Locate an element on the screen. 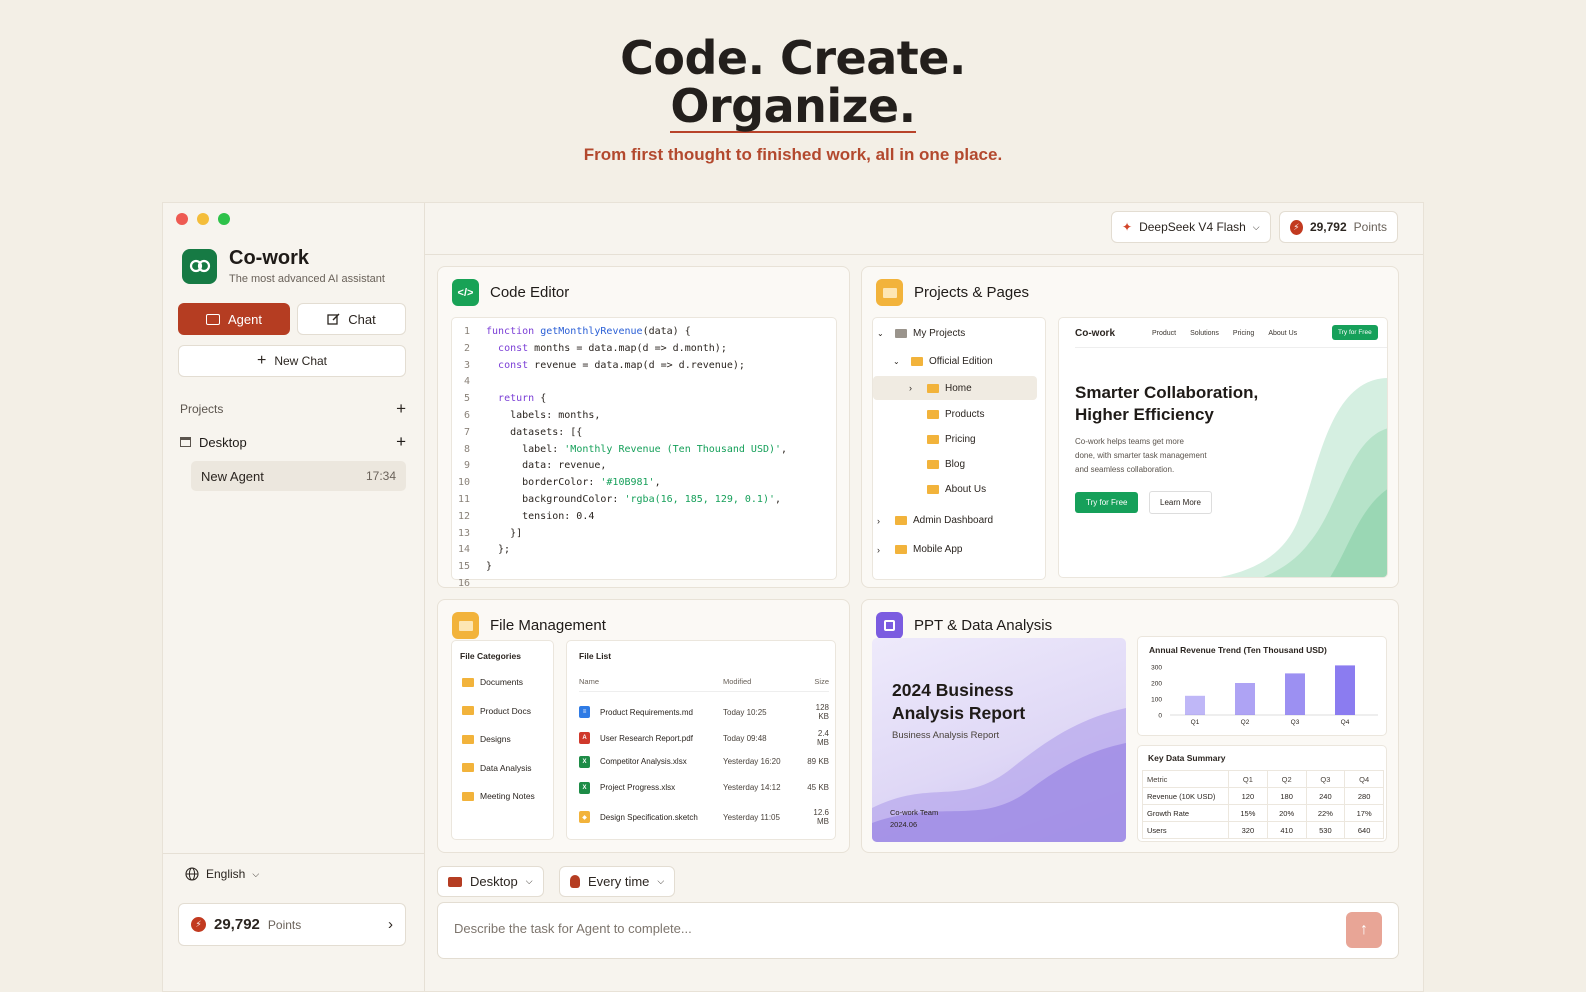 The image size is (1586, 992). close-dot is located at coordinates (182, 219).